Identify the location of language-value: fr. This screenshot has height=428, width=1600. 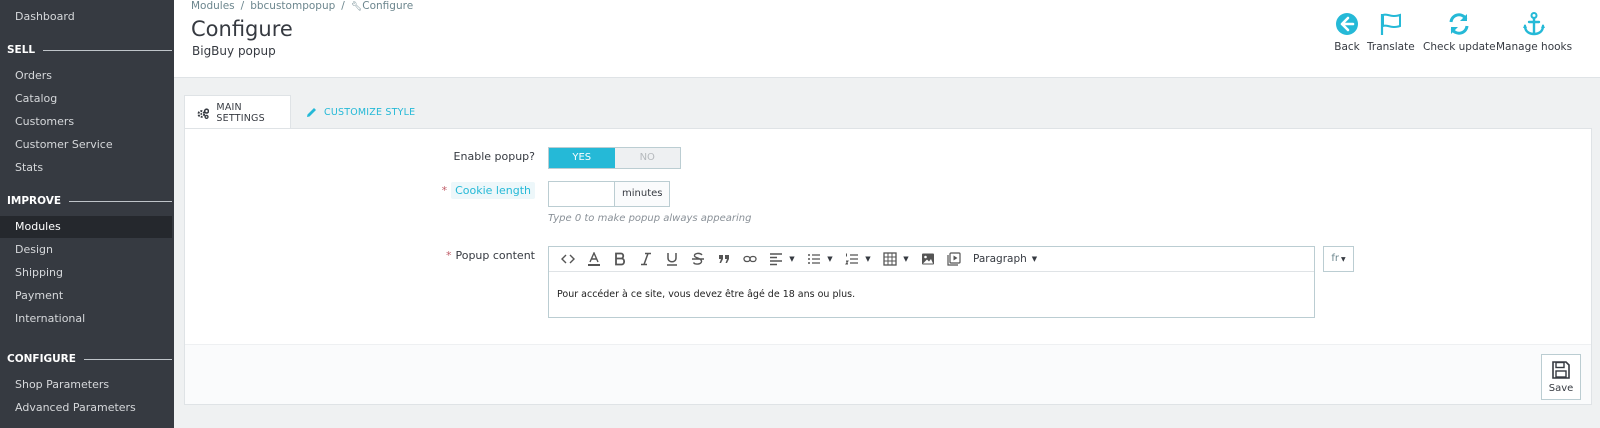
(1335, 258).